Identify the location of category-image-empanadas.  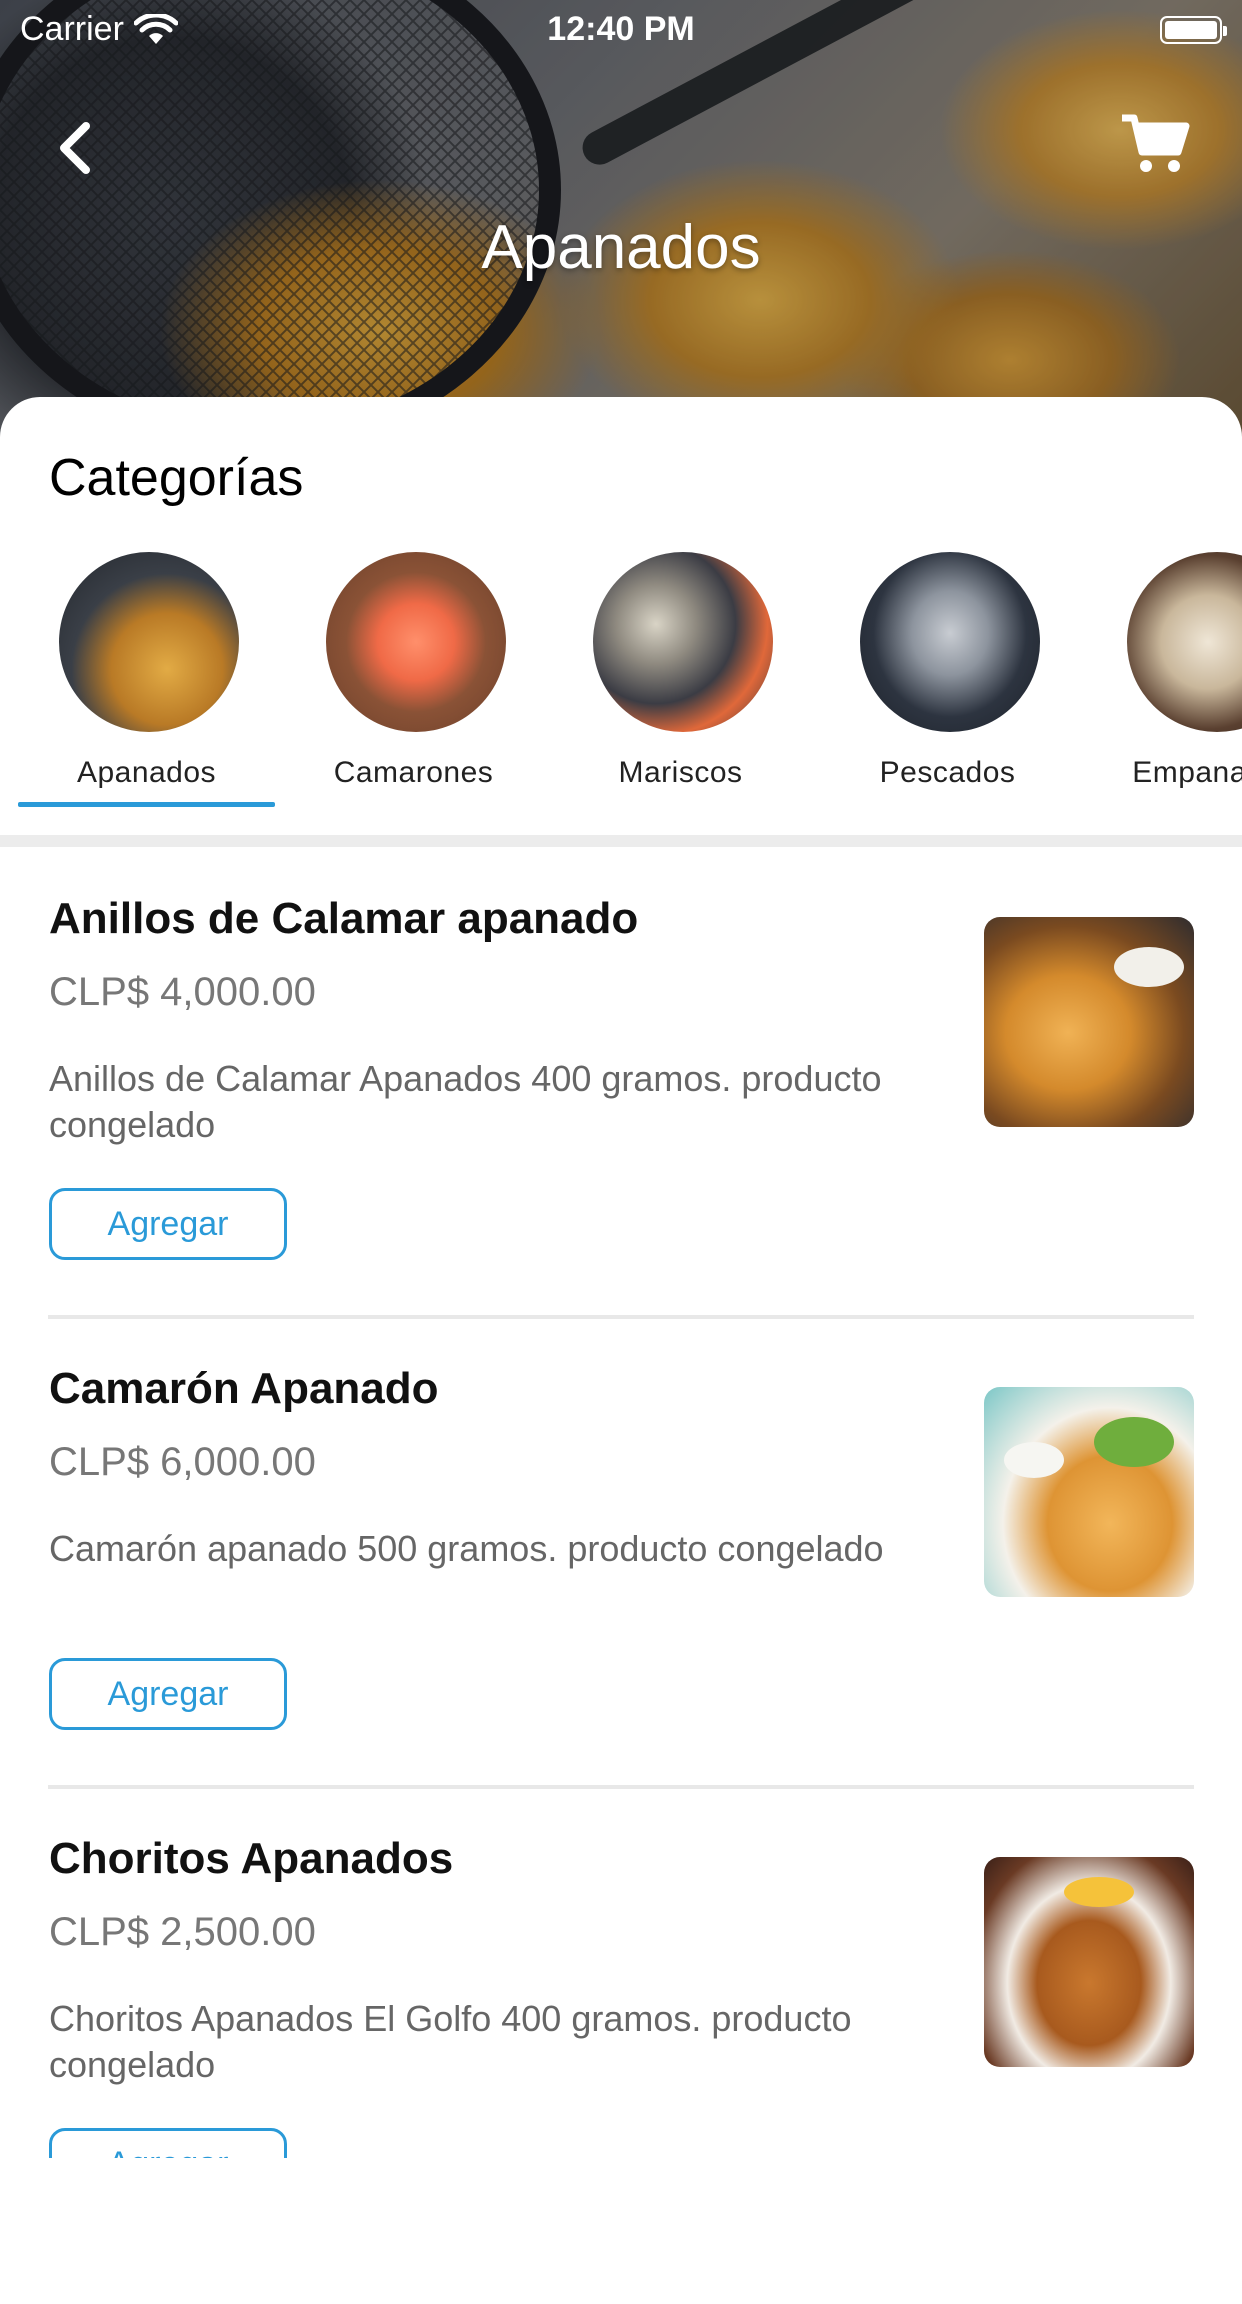
(1184, 642).